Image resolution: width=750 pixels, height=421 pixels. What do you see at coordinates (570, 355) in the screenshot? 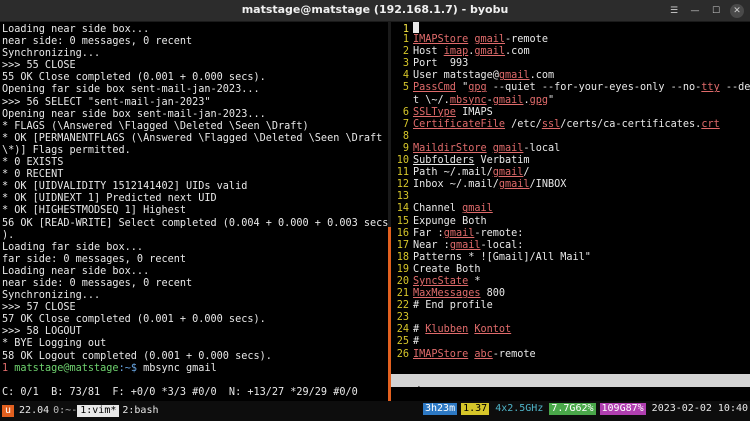
I see `vim-line: 26 IMAPStore abc-remote` at bounding box center [570, 355].